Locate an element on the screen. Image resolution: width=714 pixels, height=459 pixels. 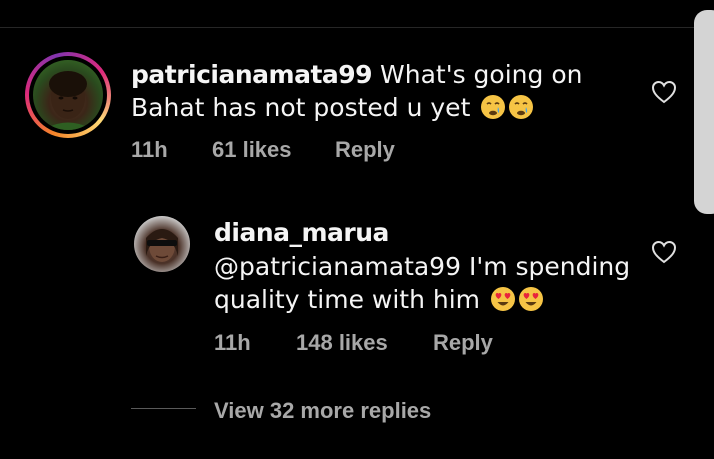
reply-reply-button: Reply is located at coordinates (463, 343).